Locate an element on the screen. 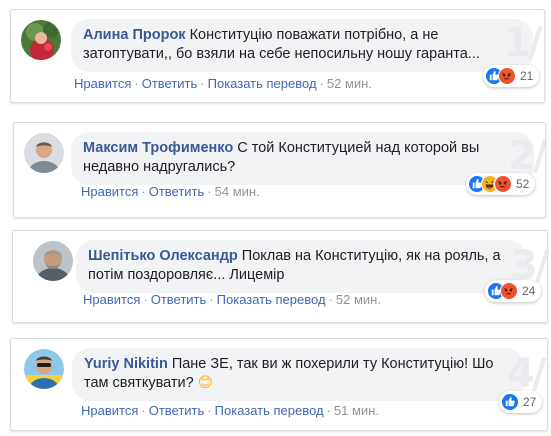 The image size is (551, 436). watermark: 4/ is located at coordinates (526, 374).